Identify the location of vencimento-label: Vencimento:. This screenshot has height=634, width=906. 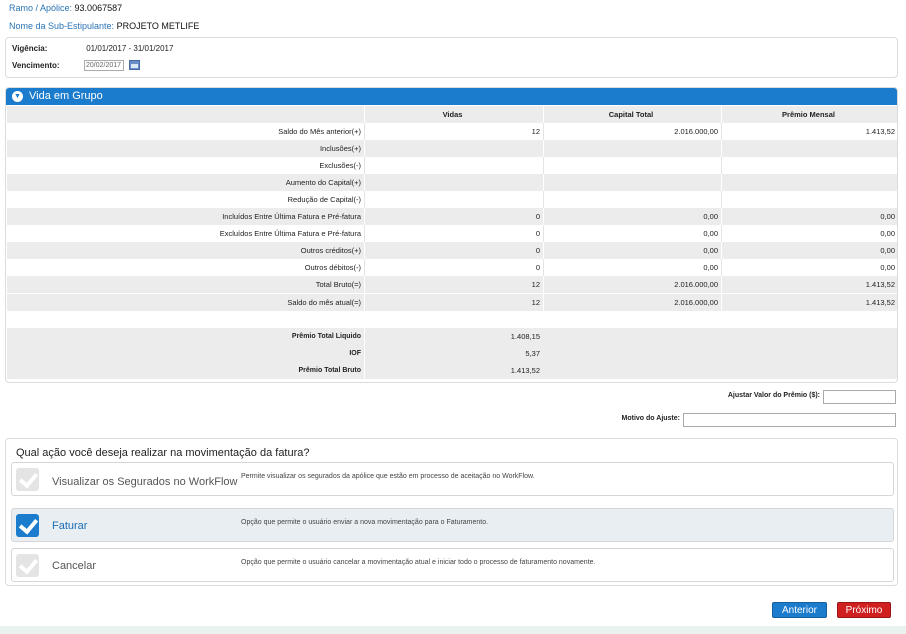
(36, 65).